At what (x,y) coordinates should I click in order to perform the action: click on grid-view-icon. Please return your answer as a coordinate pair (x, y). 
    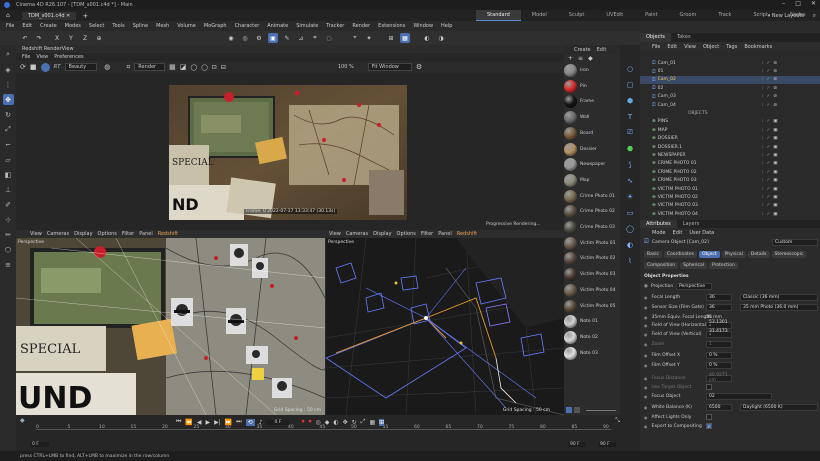
    Looking at the image, I should click on (569, 410).